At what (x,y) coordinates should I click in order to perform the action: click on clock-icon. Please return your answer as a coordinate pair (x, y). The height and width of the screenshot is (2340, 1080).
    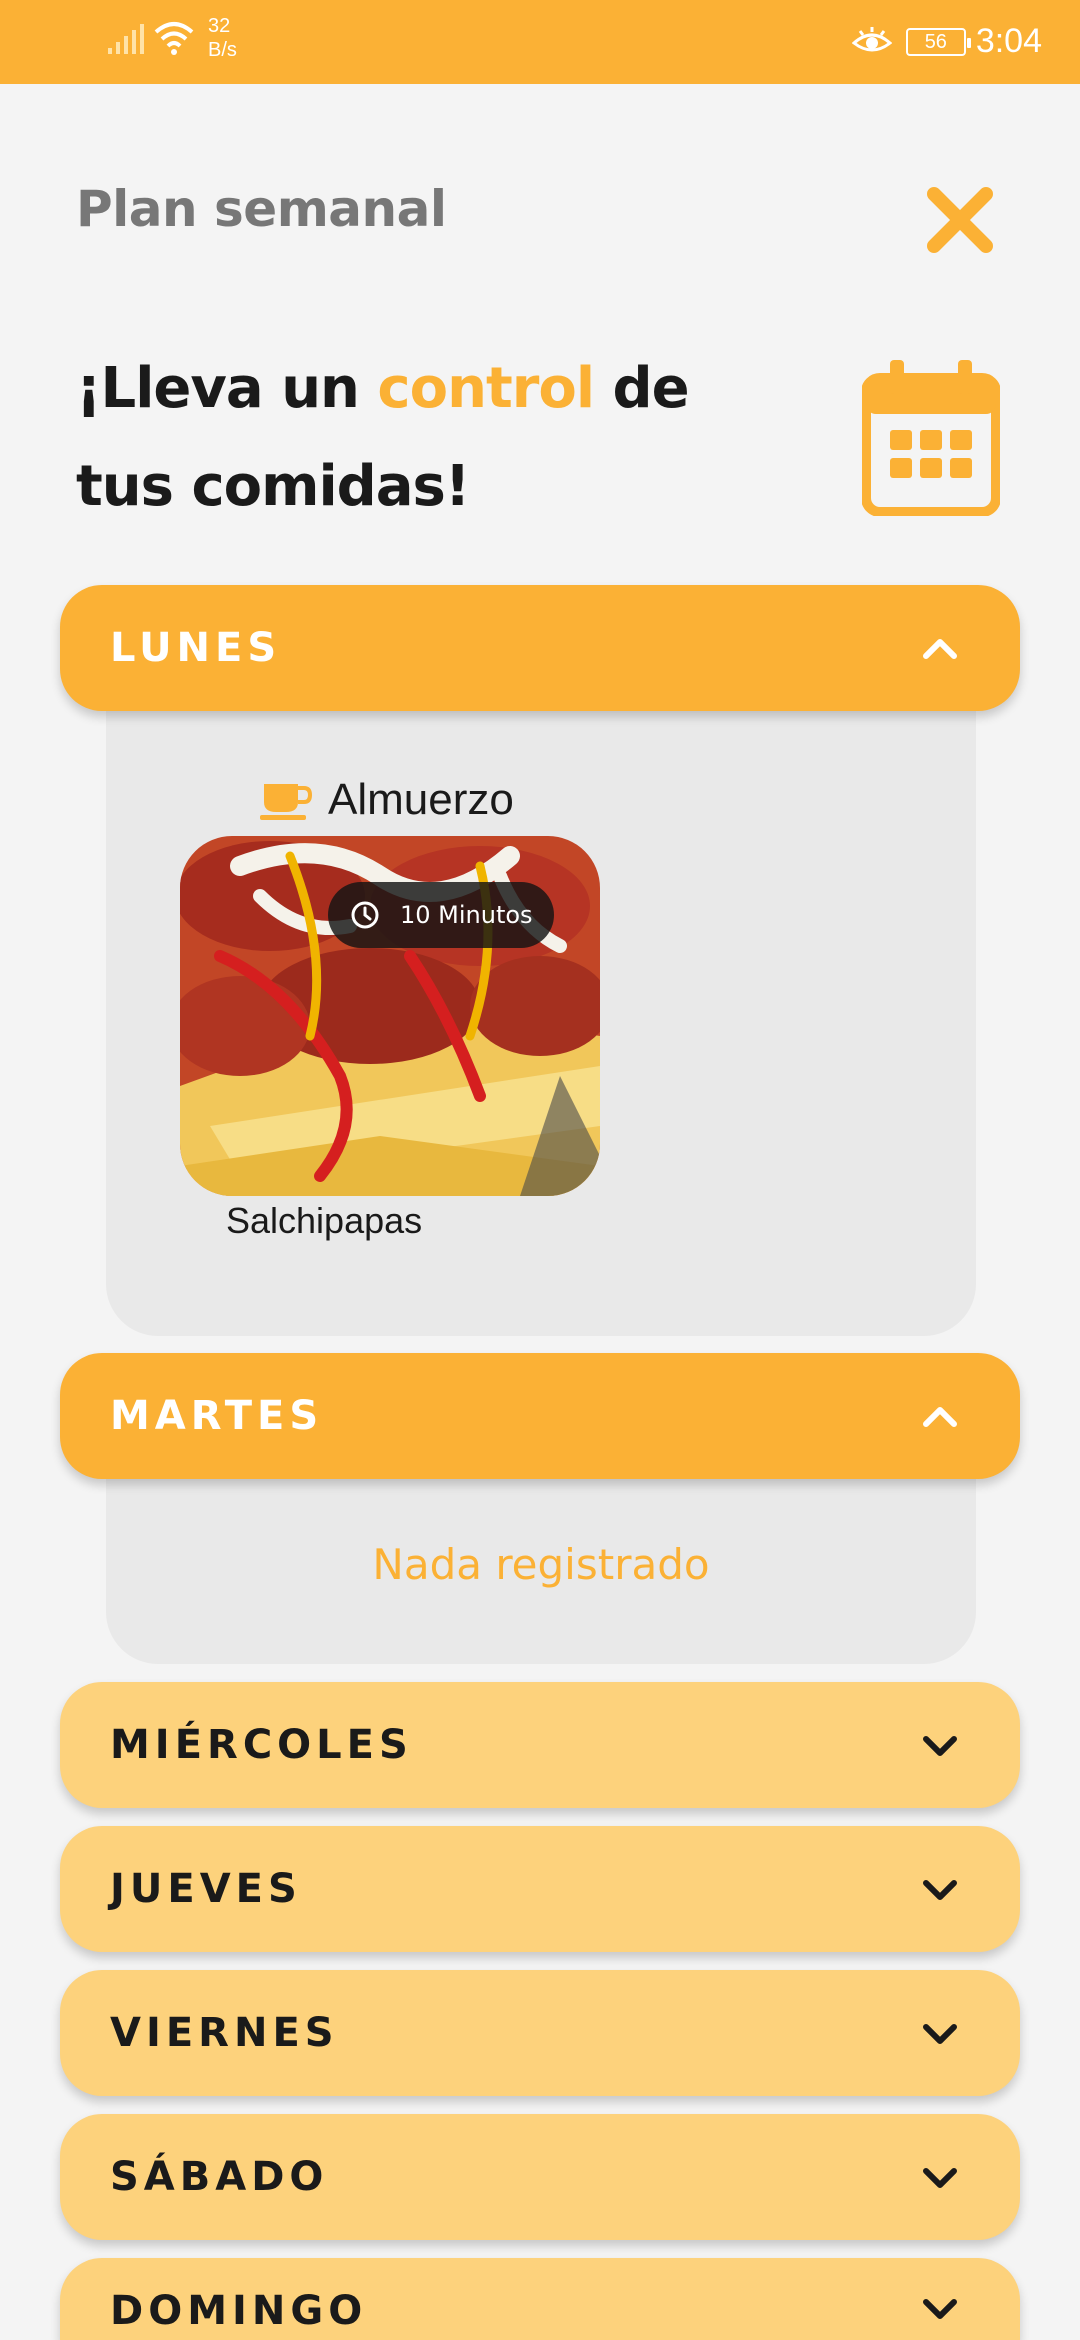
    Looking at the image, I should click on (365, 915).